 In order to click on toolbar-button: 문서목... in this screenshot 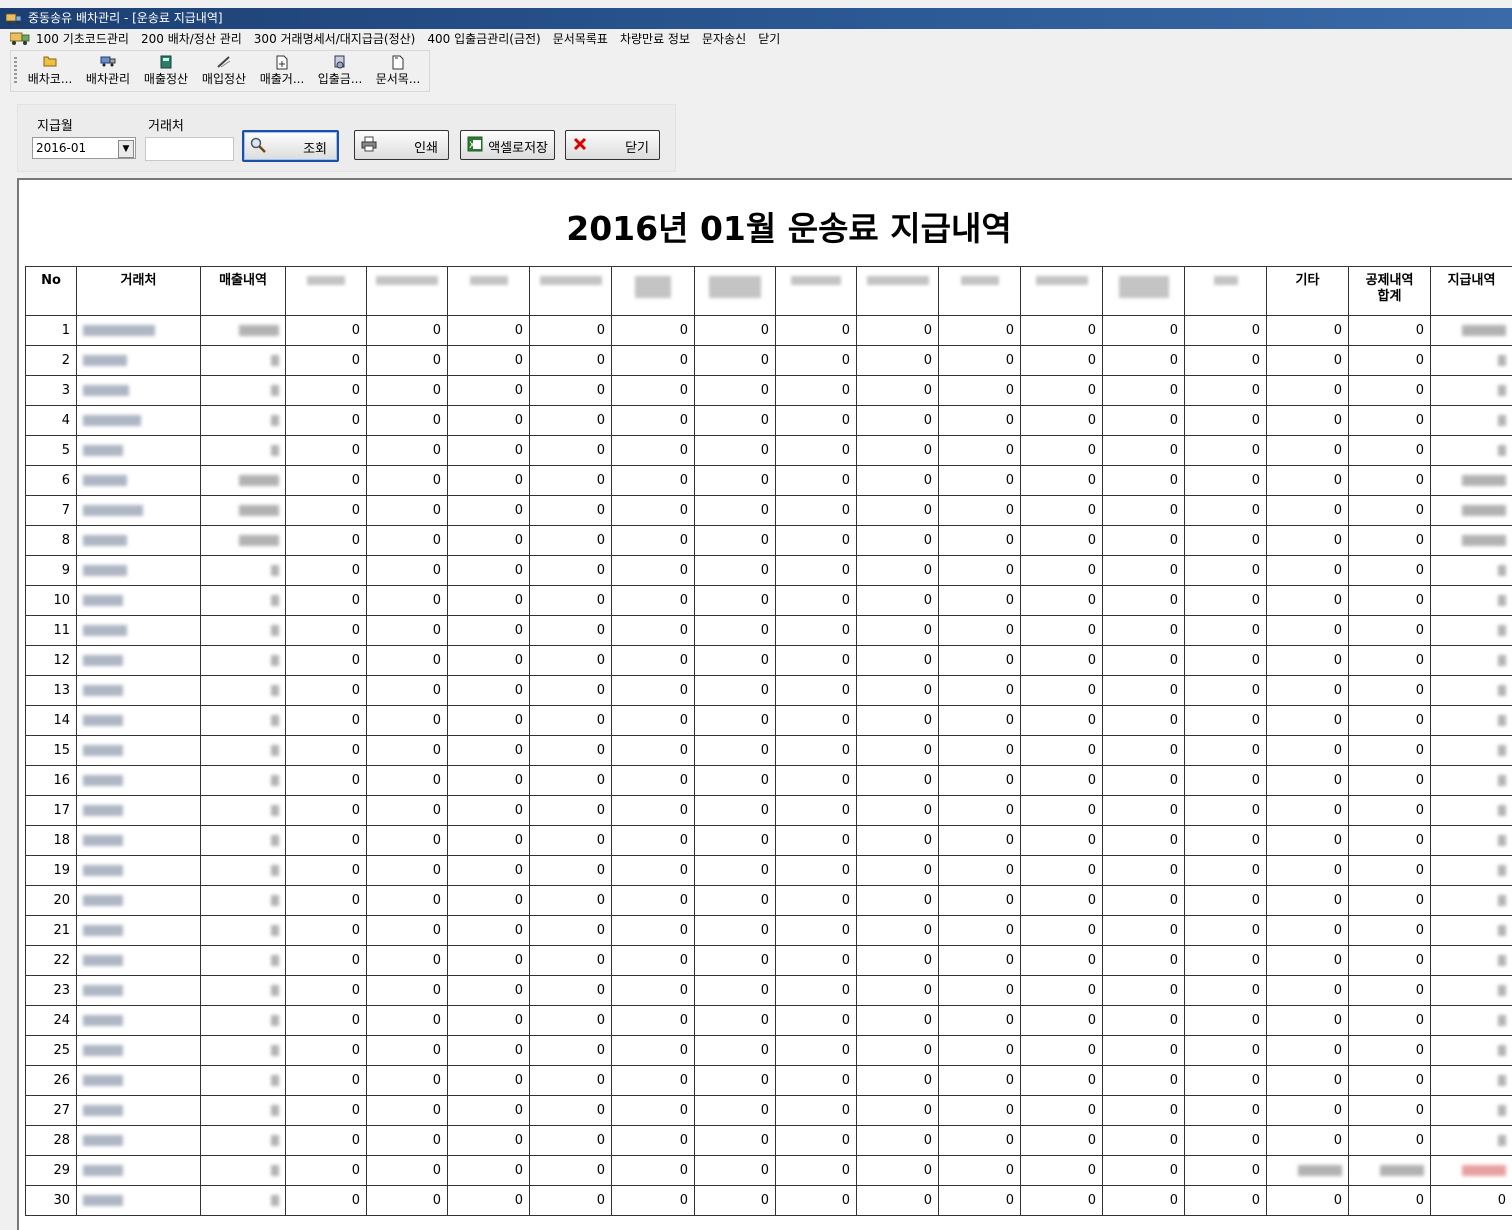, I will do `click(398, 71)`.